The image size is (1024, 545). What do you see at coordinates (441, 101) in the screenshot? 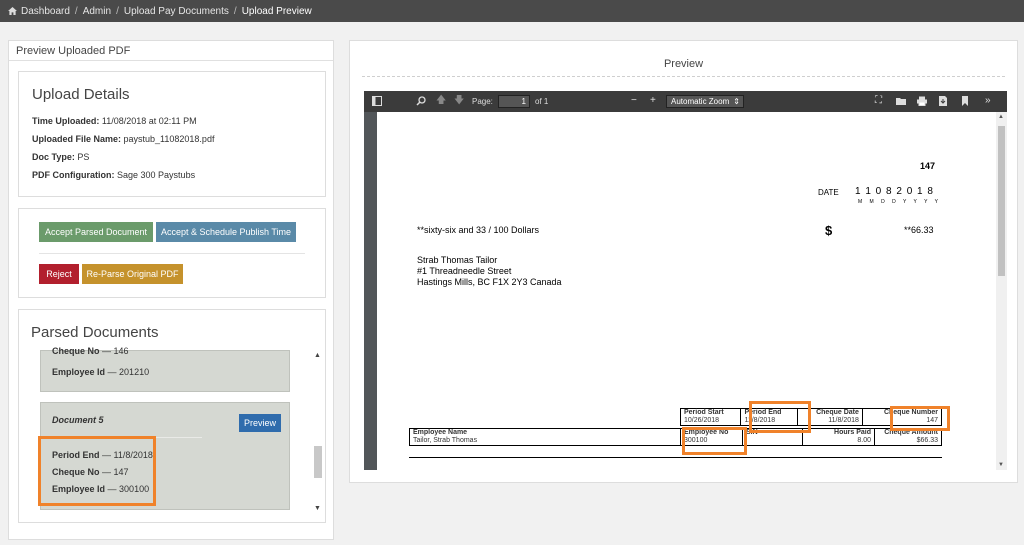
I see `previous-page-icon: 🡅` at bounding box center [441, 101].